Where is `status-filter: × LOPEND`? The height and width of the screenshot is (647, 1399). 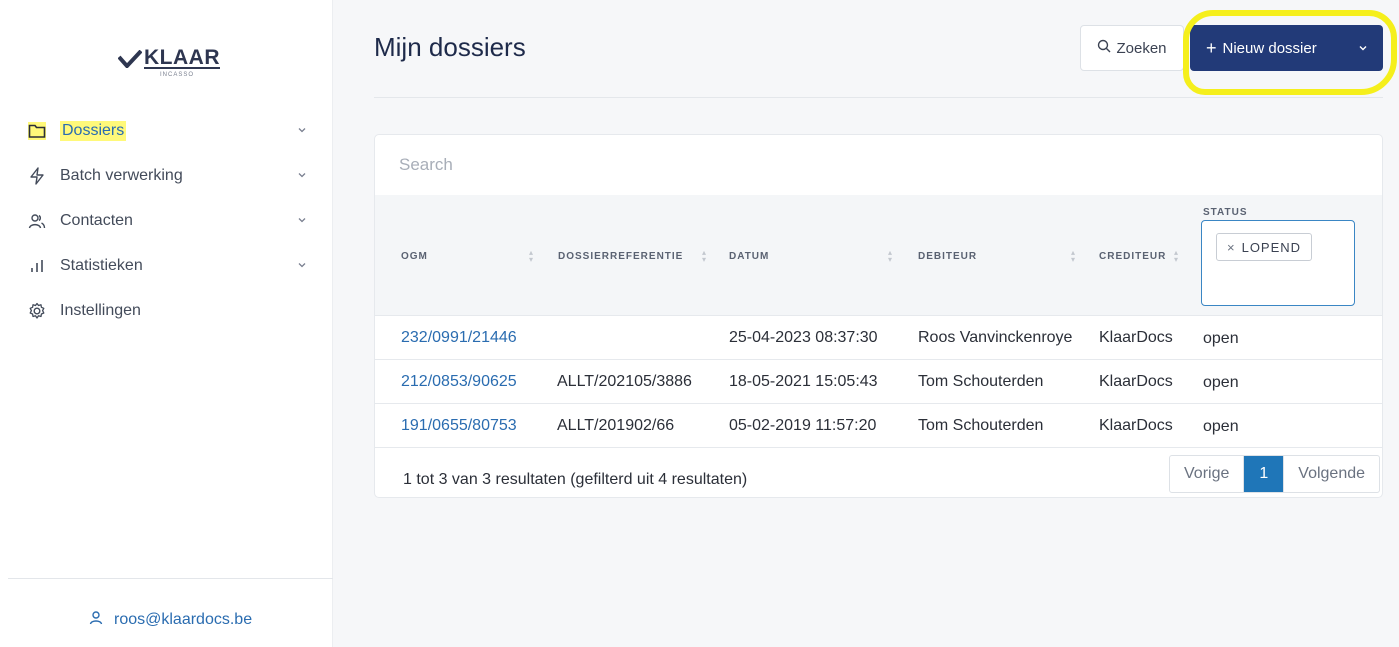
status-filter: × LOPEND is located at coordinates (1278, 263).